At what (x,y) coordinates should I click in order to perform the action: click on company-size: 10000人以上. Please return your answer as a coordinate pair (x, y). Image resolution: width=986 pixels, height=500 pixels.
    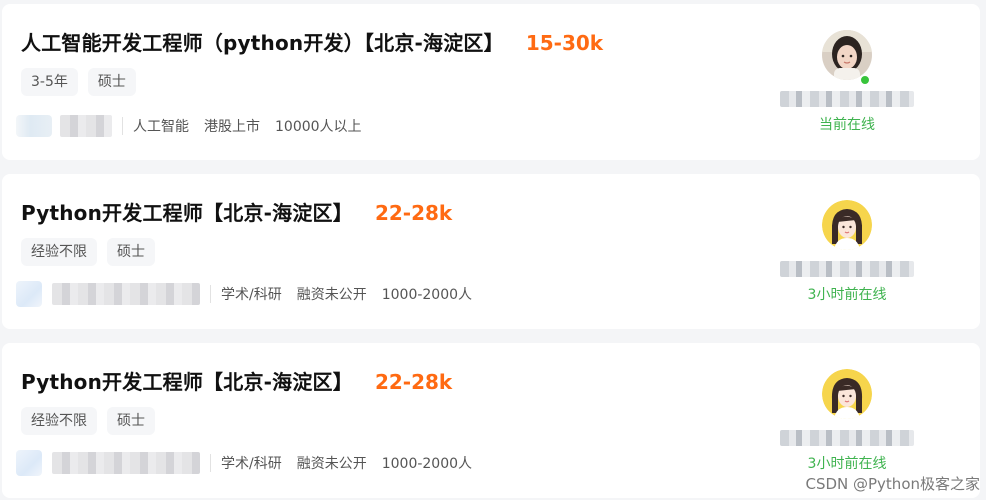
    Looking at the image, I should click on (318, 127).